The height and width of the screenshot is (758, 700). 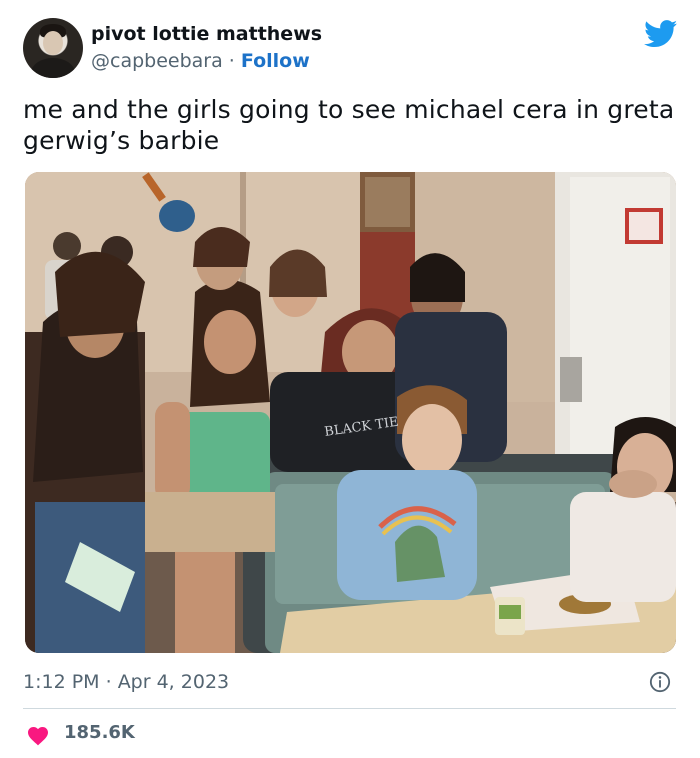 What do you see at coordinates (38, 735) in the screenshot?
I see `heart-icon` at bounding box center [38, 735].